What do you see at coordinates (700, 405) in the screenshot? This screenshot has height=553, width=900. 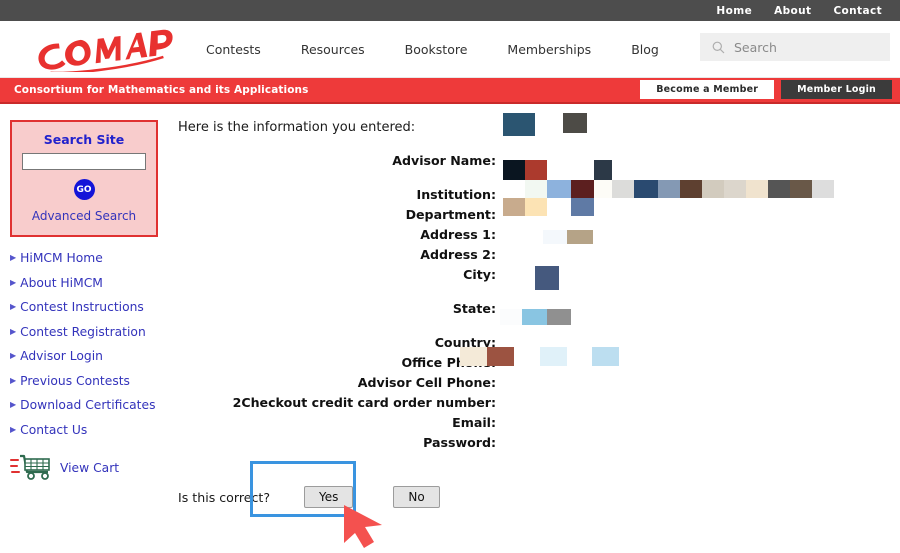 I see `value-2checkout-order-number` at bounding box center [700, 405].